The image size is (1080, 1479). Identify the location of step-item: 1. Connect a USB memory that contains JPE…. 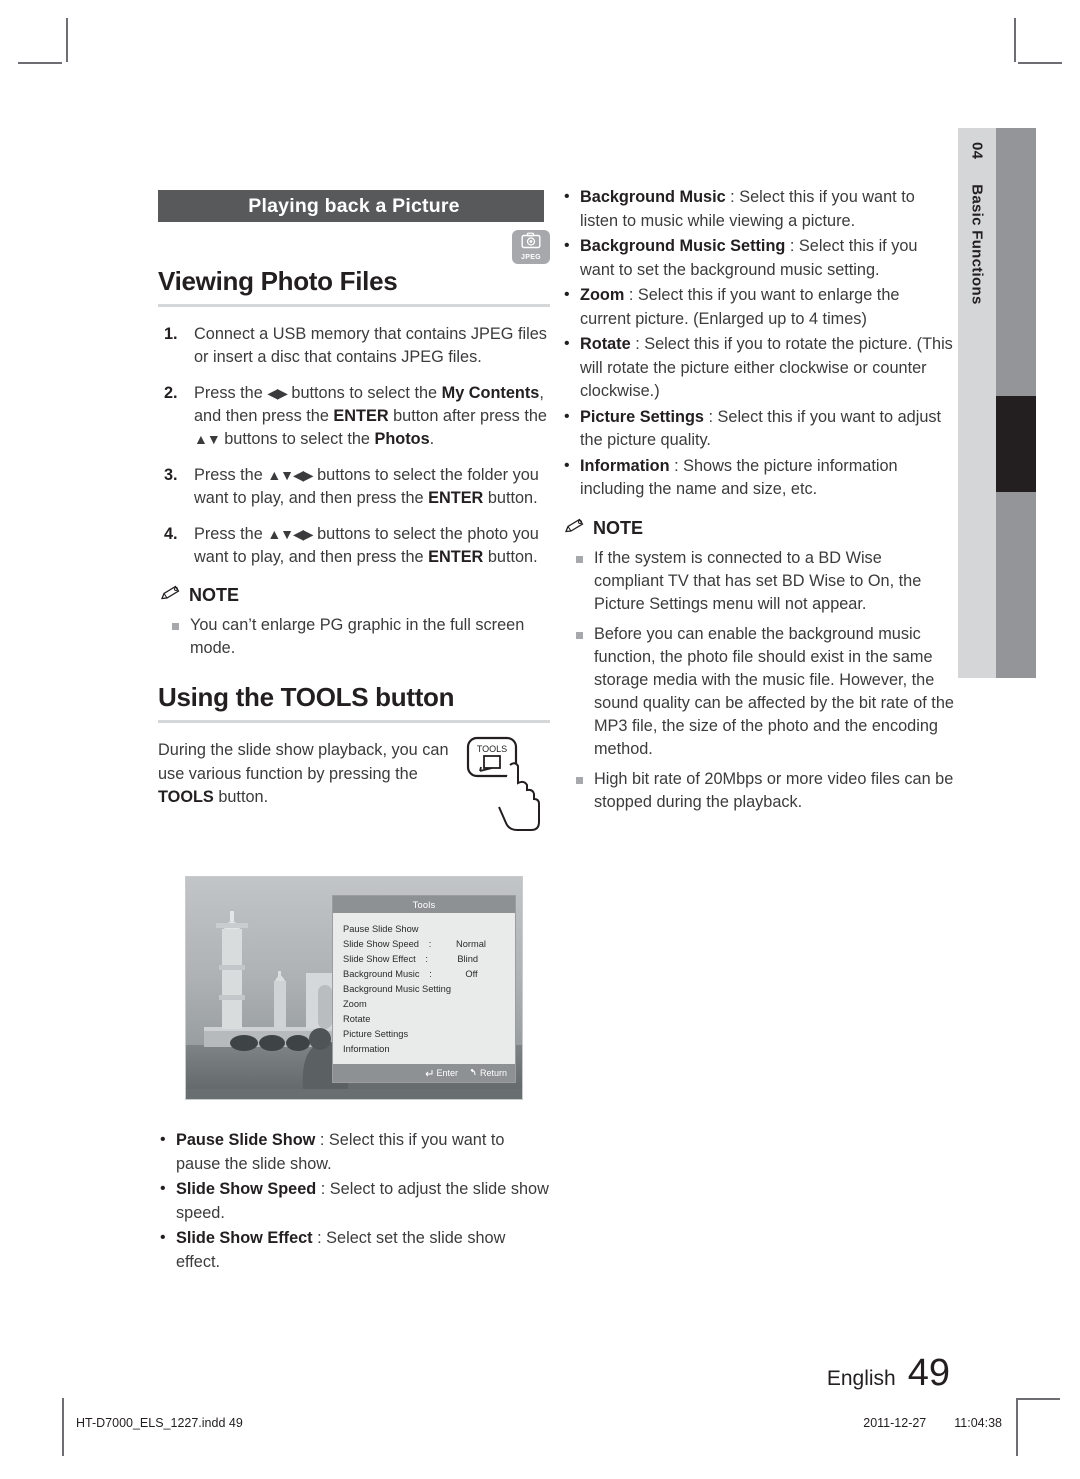
(355, 345).